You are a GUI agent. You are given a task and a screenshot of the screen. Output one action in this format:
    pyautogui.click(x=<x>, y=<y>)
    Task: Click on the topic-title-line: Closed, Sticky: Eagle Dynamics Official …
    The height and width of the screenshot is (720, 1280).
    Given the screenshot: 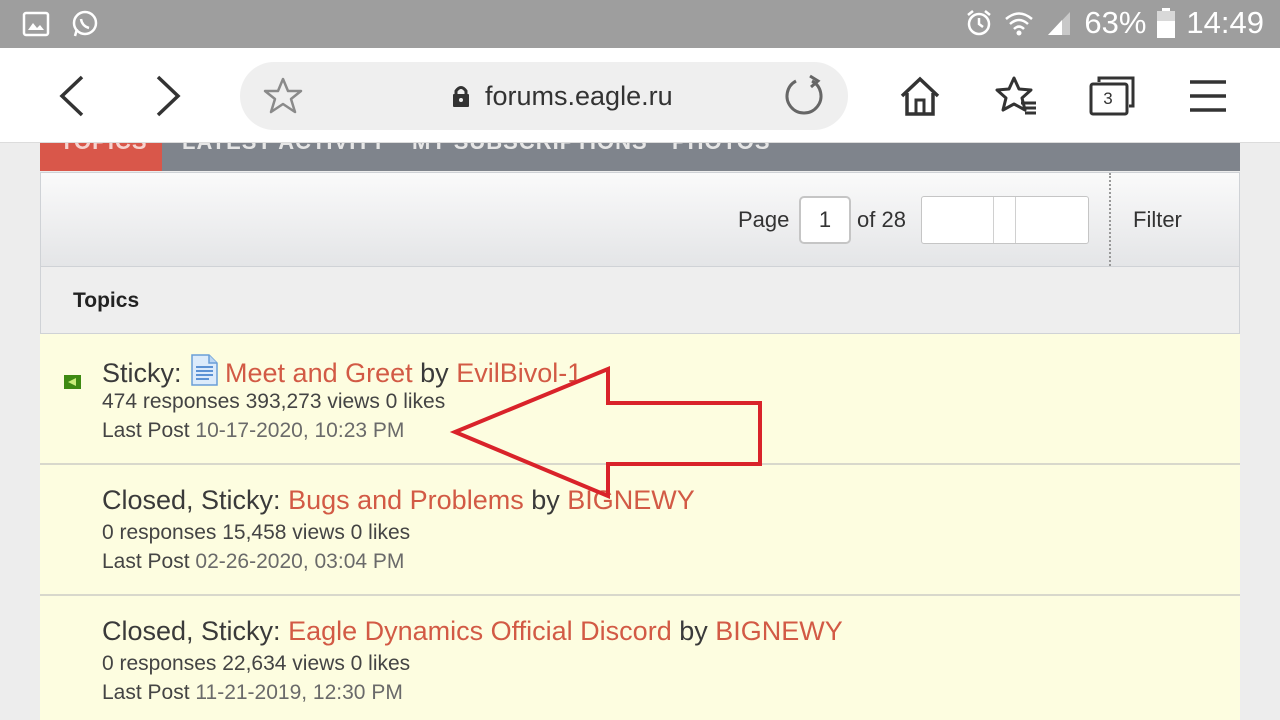 What is the action you would take?
    pyautogui.click(x=472, y=631)
    